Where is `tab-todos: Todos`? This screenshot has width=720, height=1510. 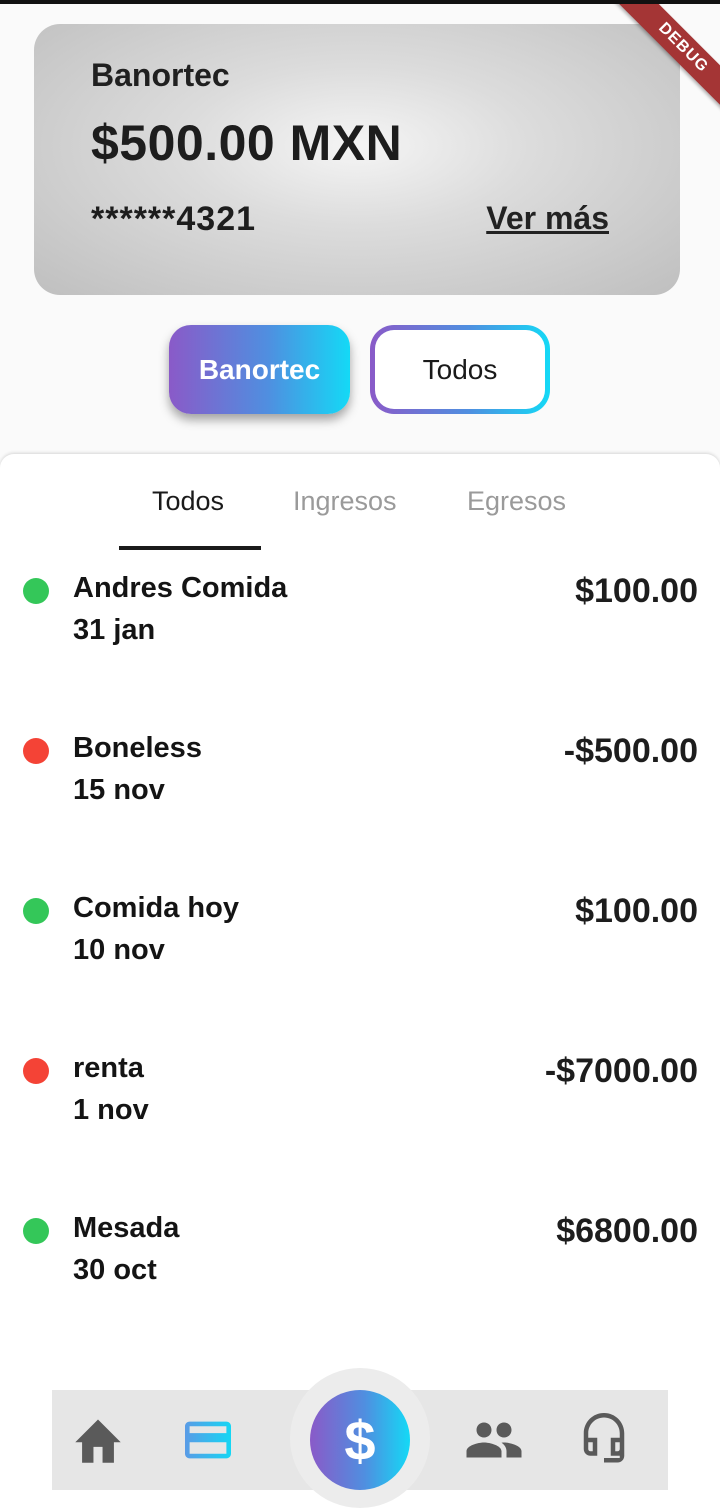
tab-todos: Todos is located at coordinates (188, 501).